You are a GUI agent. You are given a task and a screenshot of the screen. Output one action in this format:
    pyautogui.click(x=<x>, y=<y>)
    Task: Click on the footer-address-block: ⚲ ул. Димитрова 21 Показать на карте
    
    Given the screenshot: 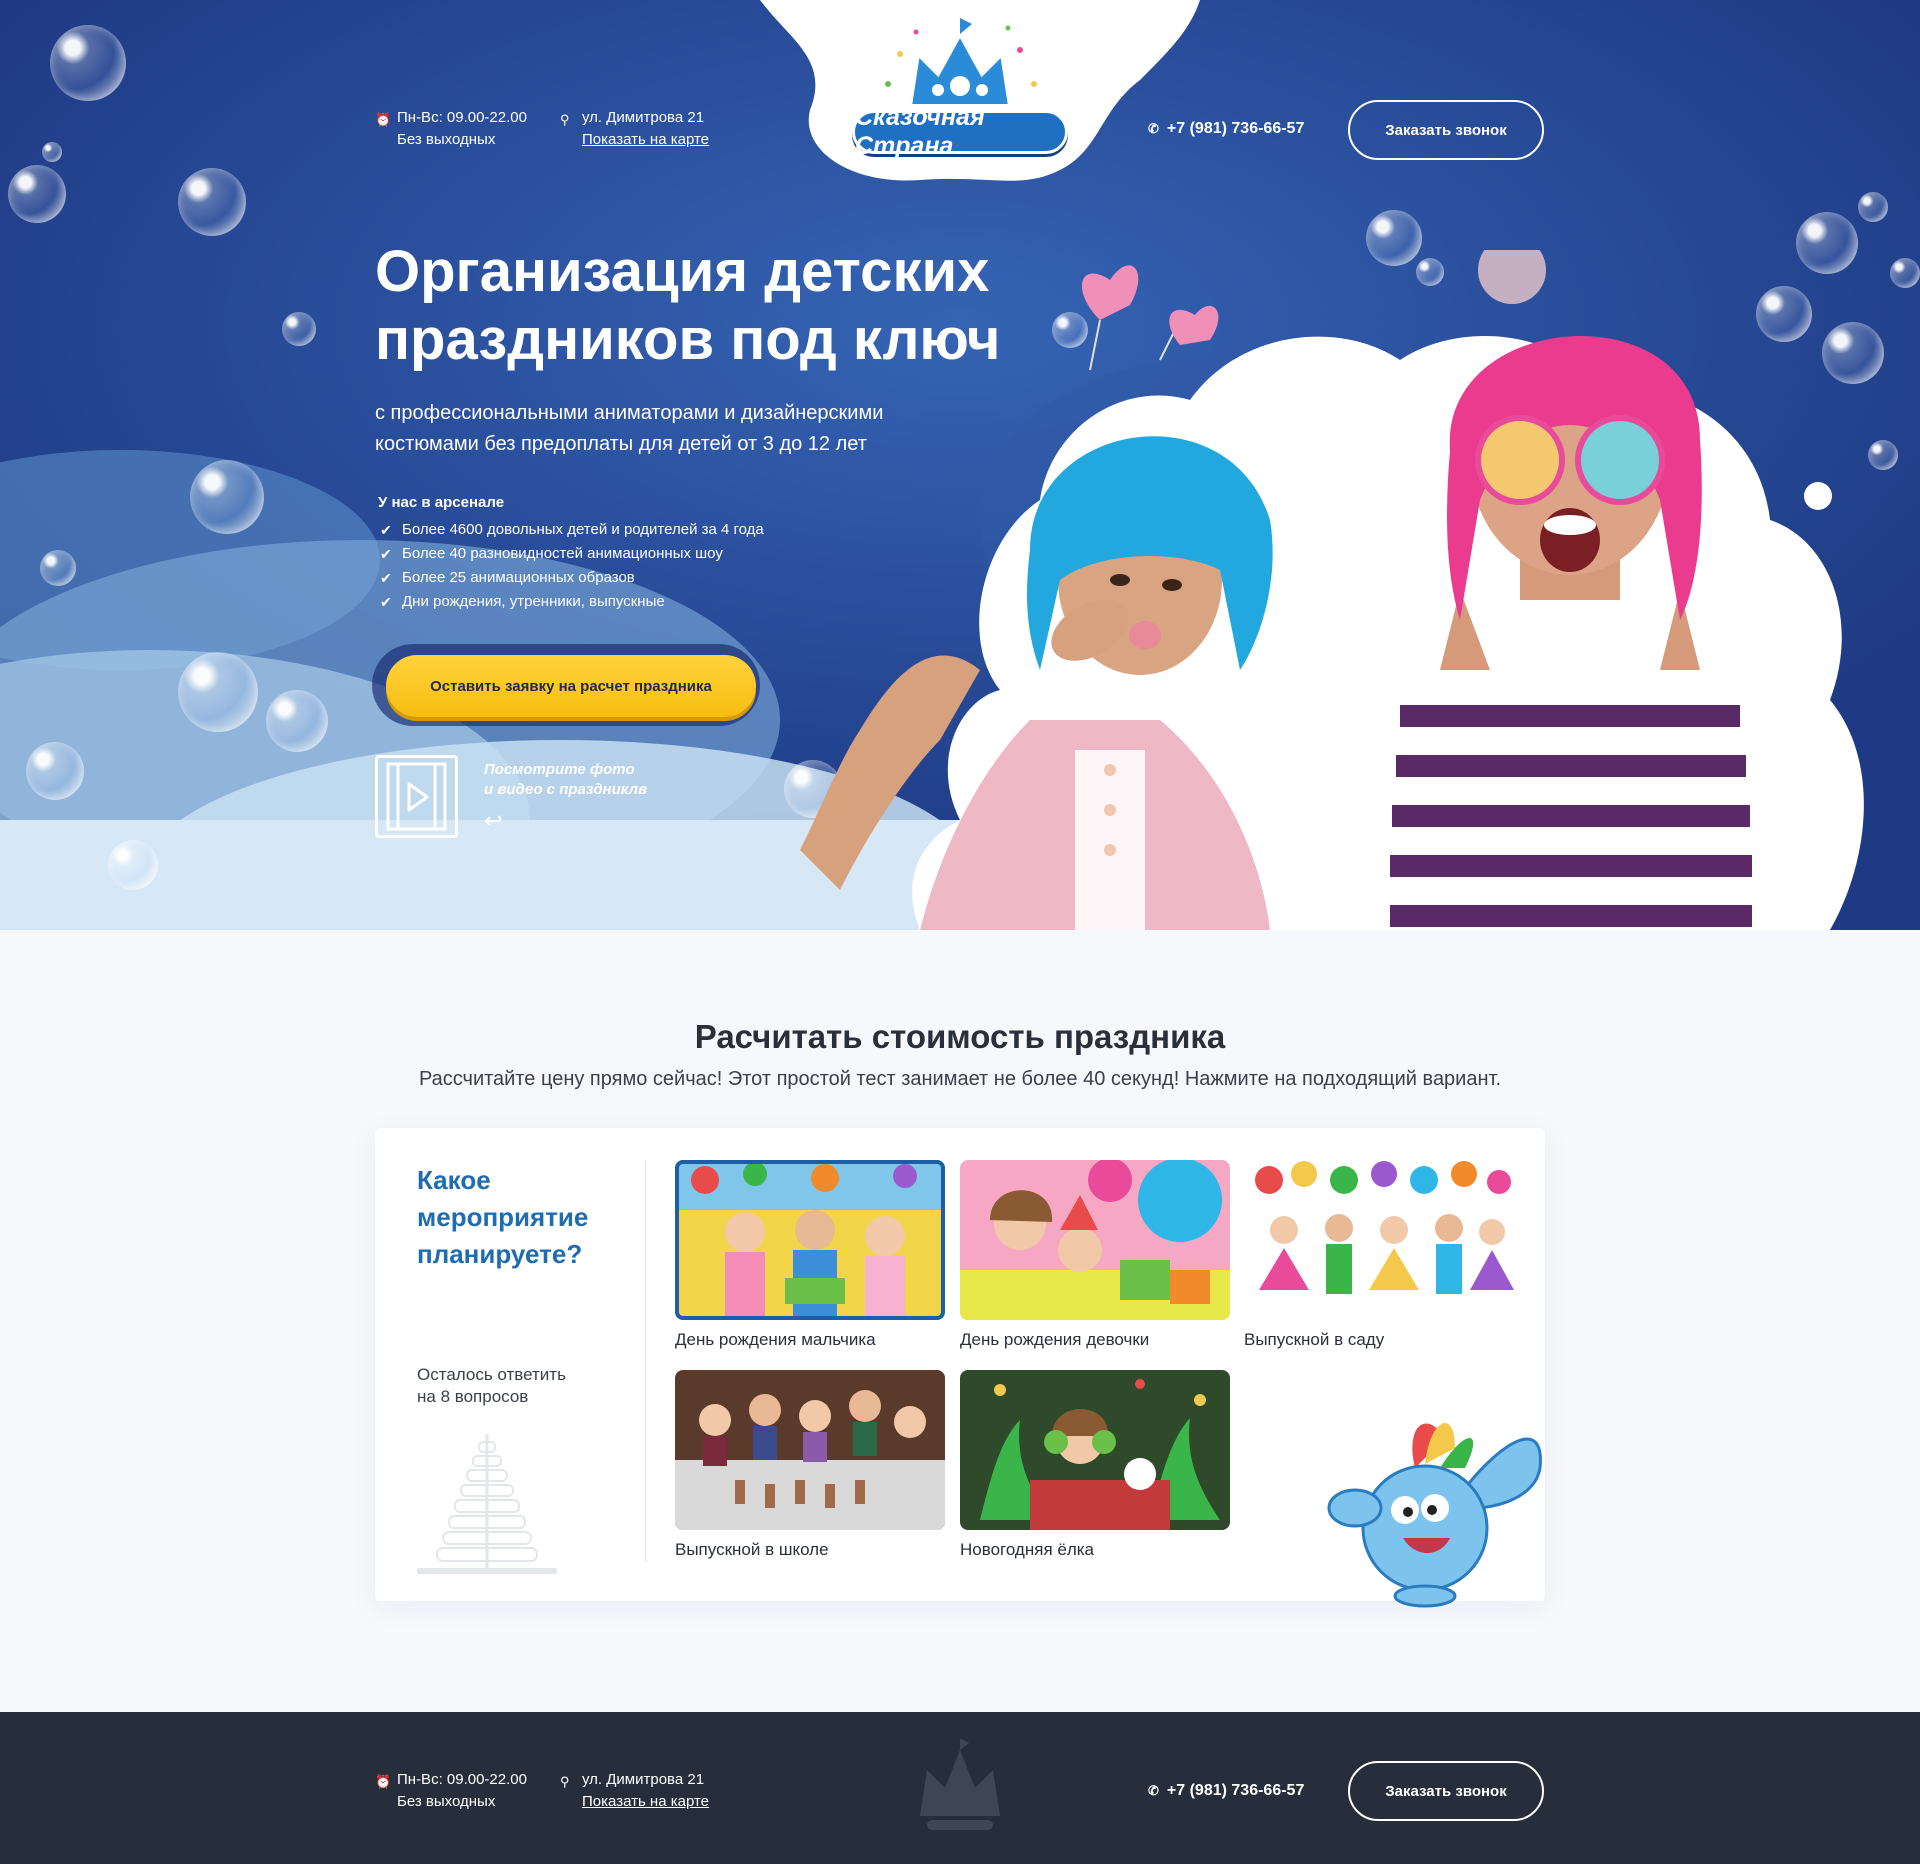 What is the action you would take?
    pyautogui.click(x=634, y=1791)
    